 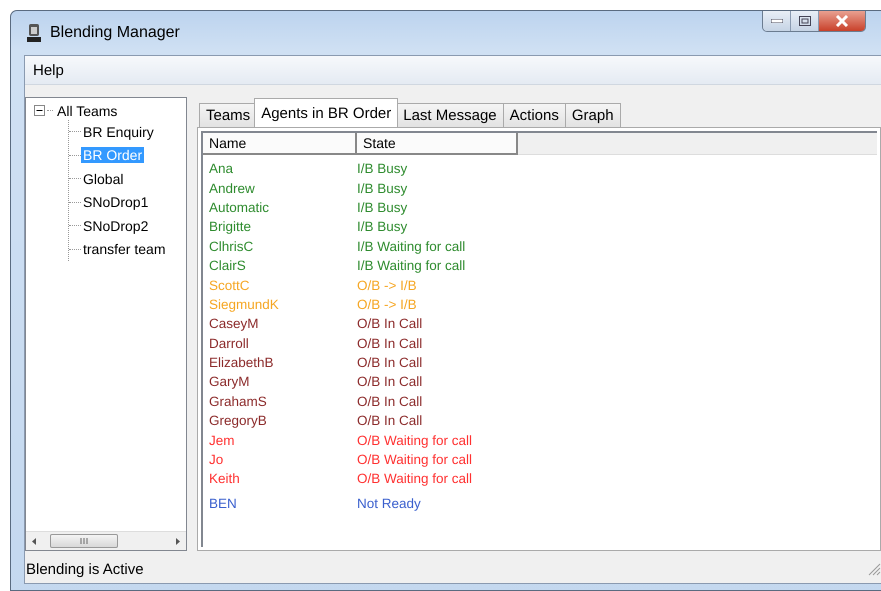 I want to click on close-button, so click(x=842, y=21).